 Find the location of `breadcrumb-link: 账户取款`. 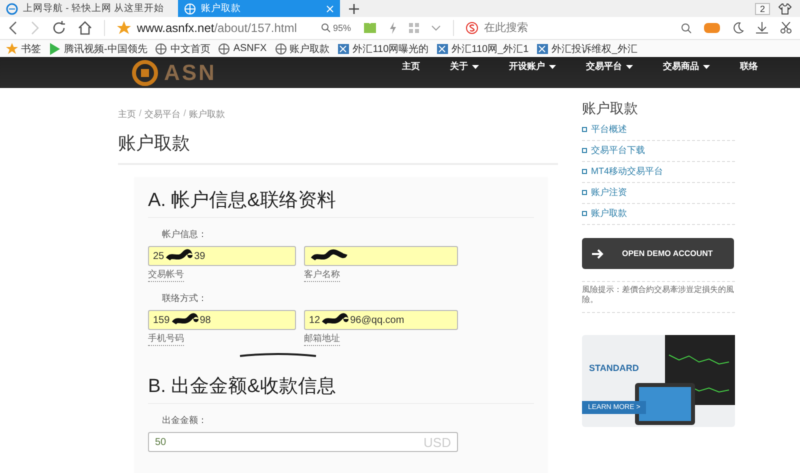

breadcrumb-link: 账户取款 is located at coordinates (207, 114).